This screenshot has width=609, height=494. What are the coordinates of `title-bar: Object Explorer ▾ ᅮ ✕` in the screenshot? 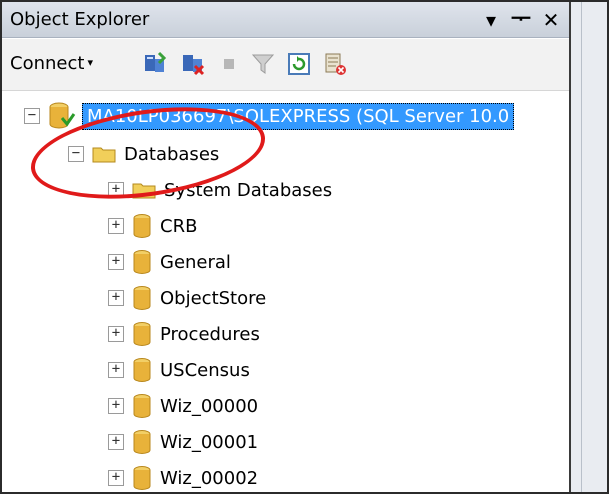 It's located at (285, 20).